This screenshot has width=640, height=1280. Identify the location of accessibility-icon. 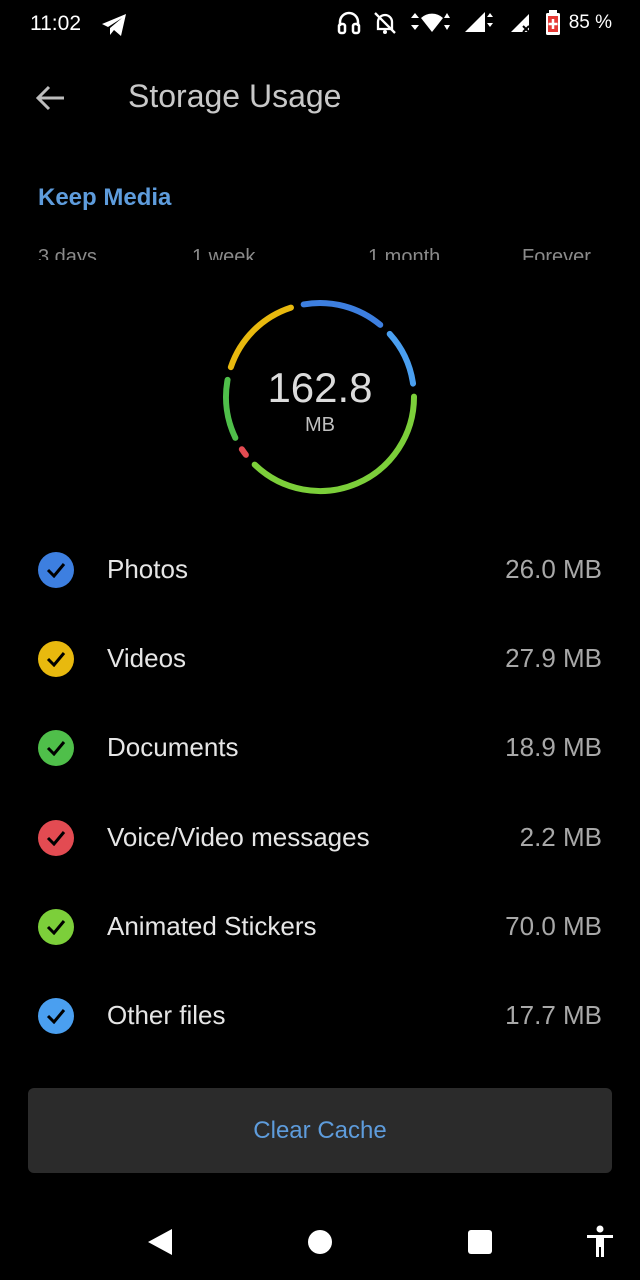
(600, 1241).